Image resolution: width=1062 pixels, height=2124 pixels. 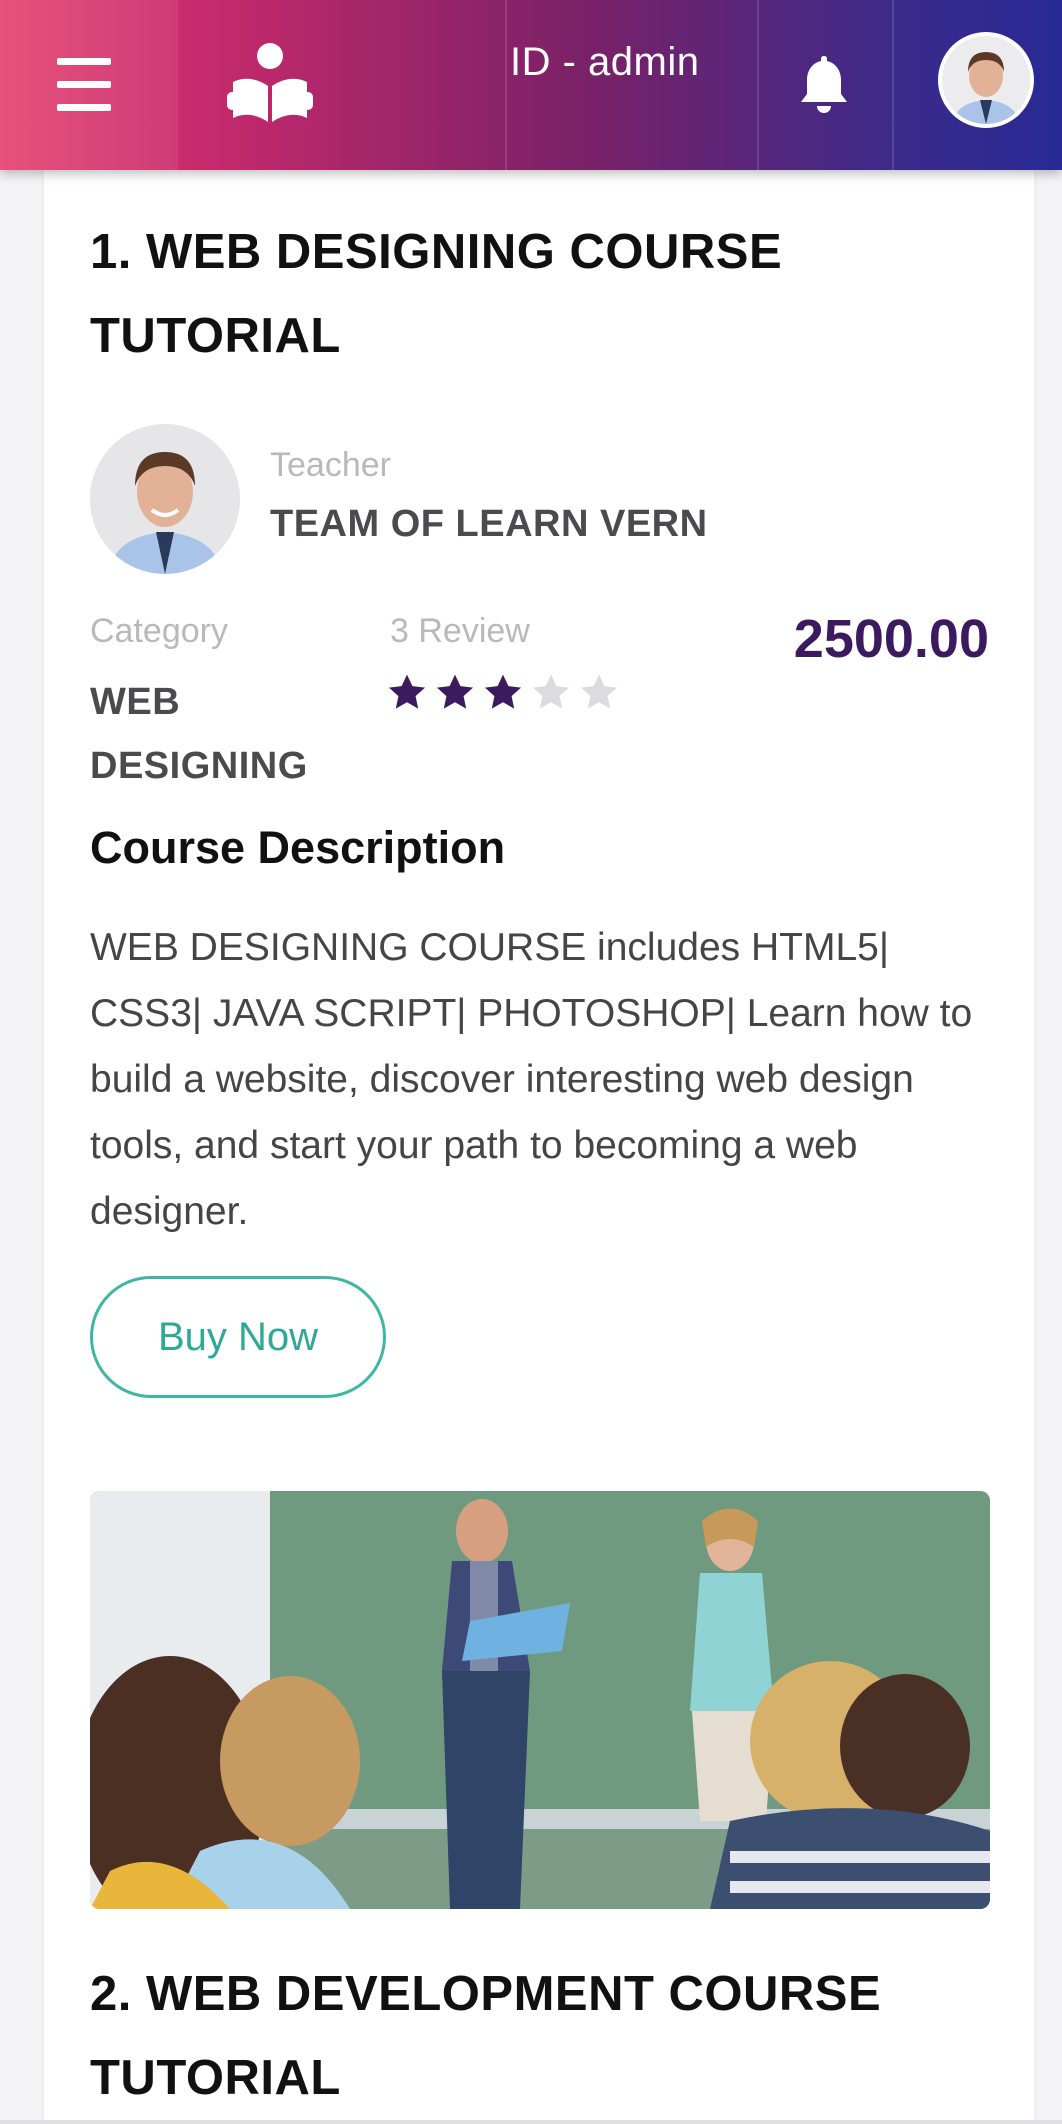 What do you see at coordinates (436, 252) in the screenshot?
I see `course-title-line: 1. WEB DESIGNING COURSE` at bounding box center [436, 252].